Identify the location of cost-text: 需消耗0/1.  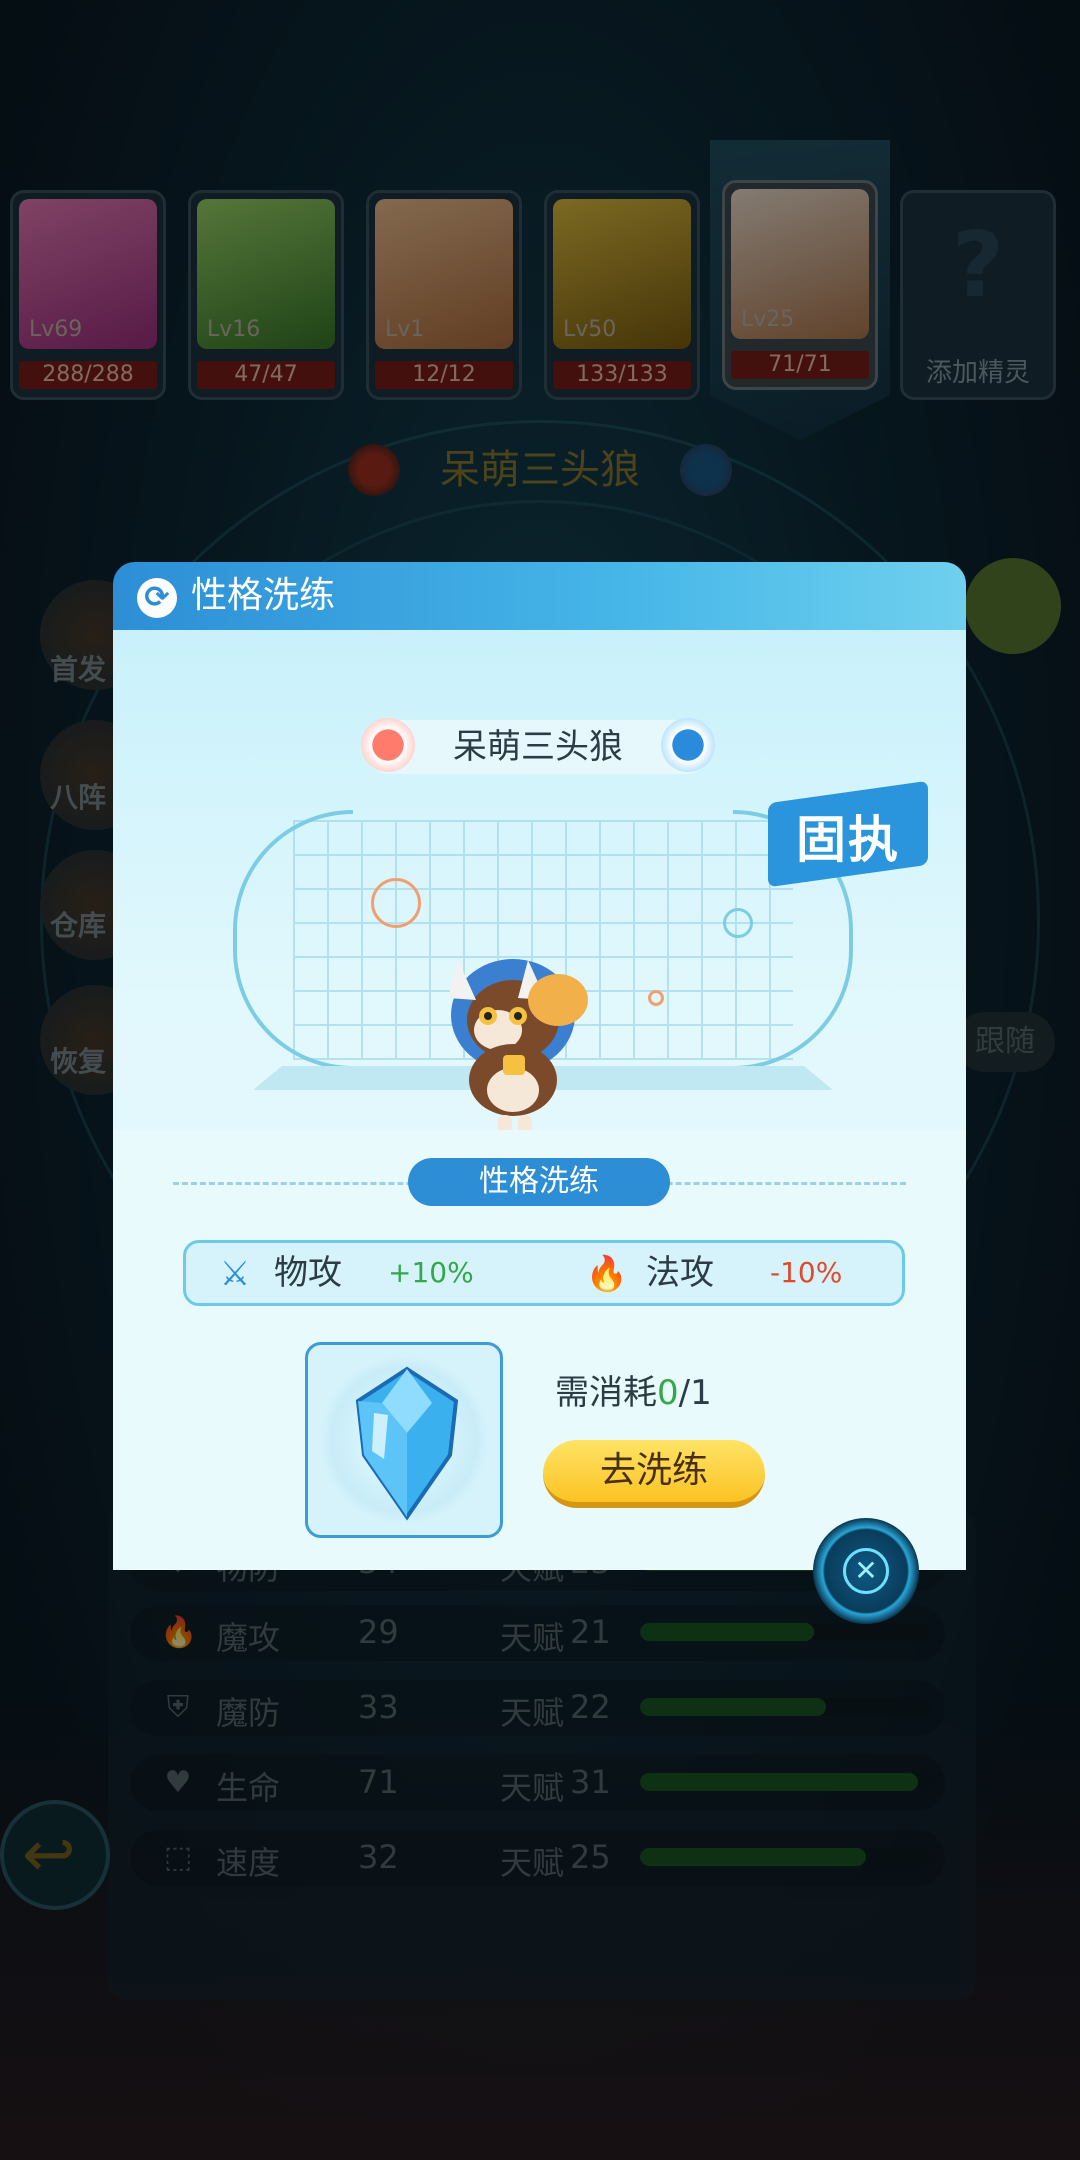
(633, 1389).